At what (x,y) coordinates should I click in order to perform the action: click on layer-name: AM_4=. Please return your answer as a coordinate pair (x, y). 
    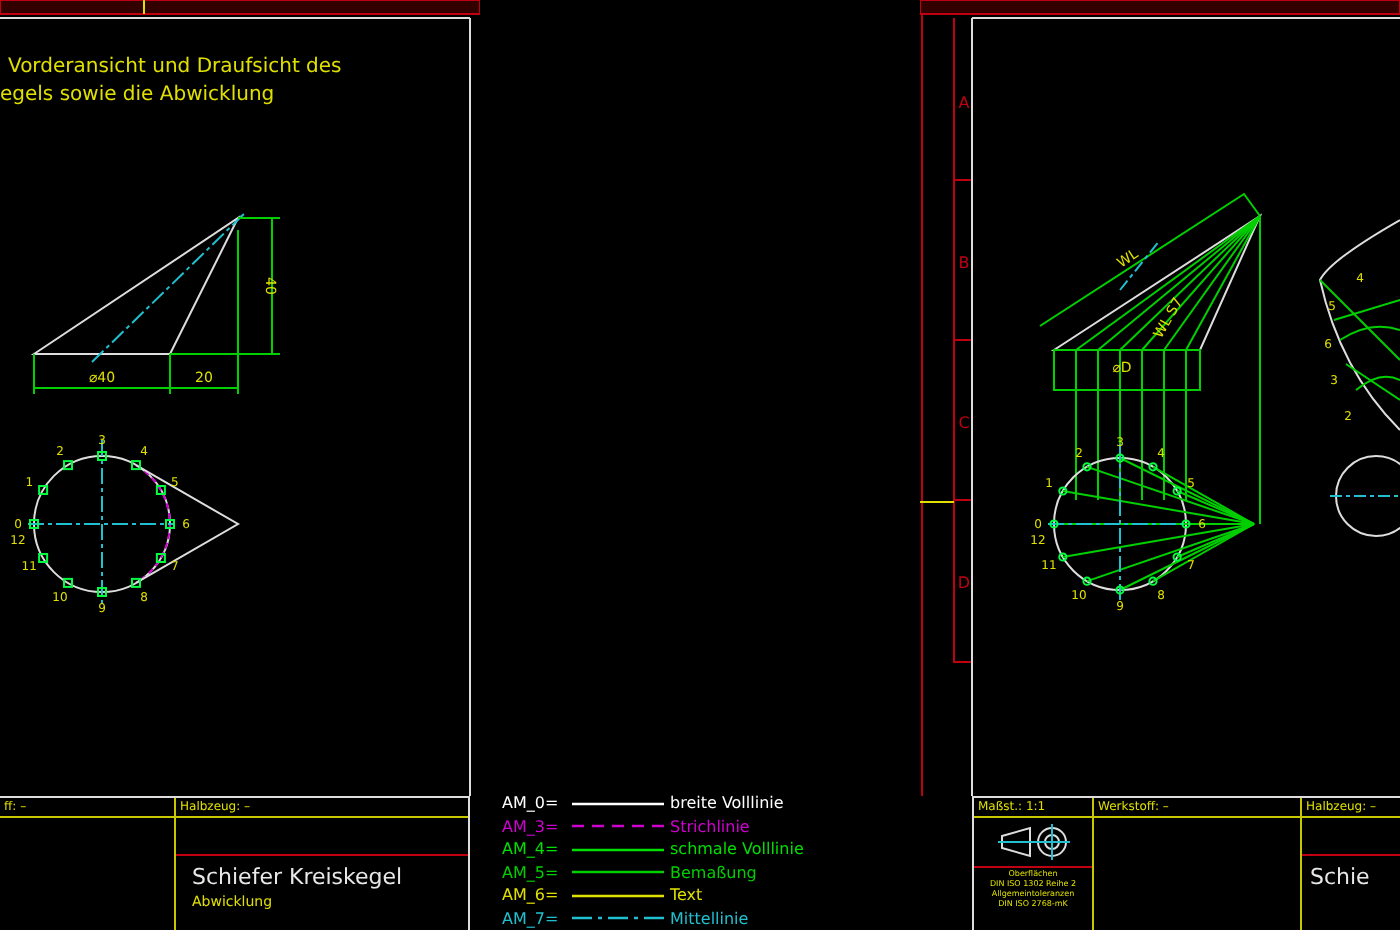
    Looking at the image, I should click on (531, 849).